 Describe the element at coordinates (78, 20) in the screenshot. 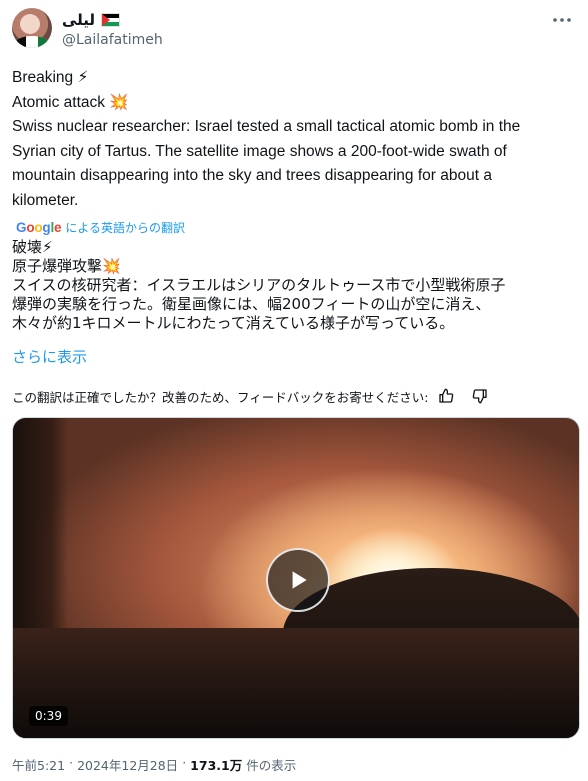

I see `author-display-name: ليلى` at that location.